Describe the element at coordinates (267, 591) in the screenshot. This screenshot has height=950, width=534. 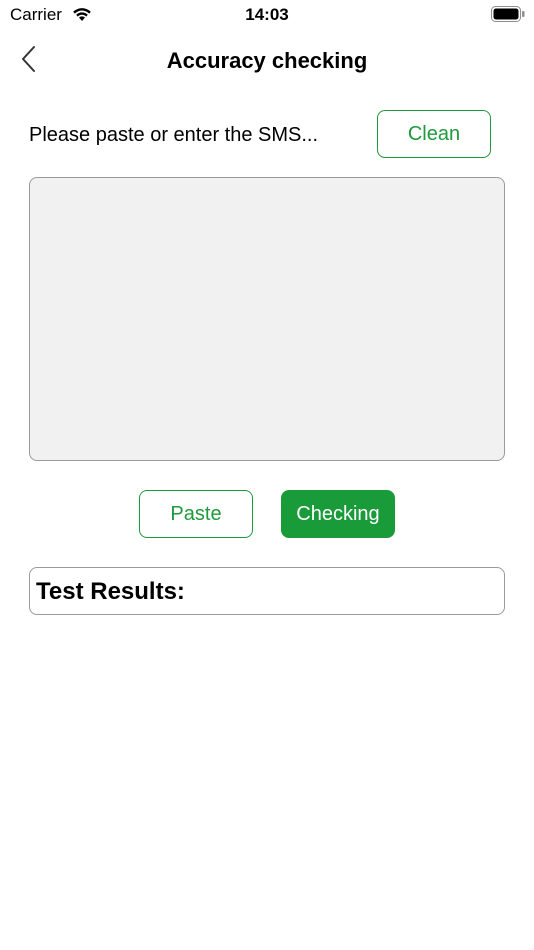
I see `test-results-box: Test Results:` at that location.